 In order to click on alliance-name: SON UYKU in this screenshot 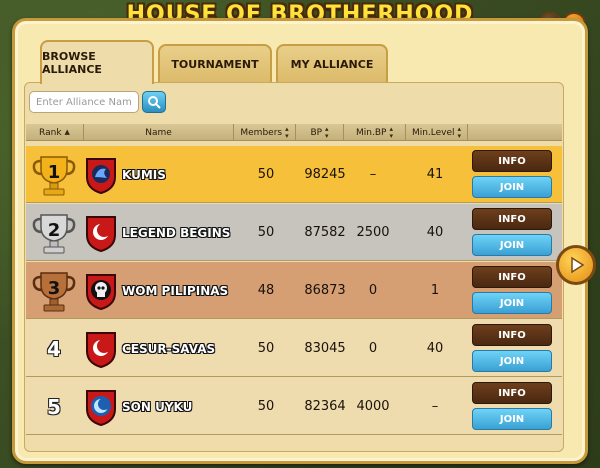, I will do `click(157, 407)`.